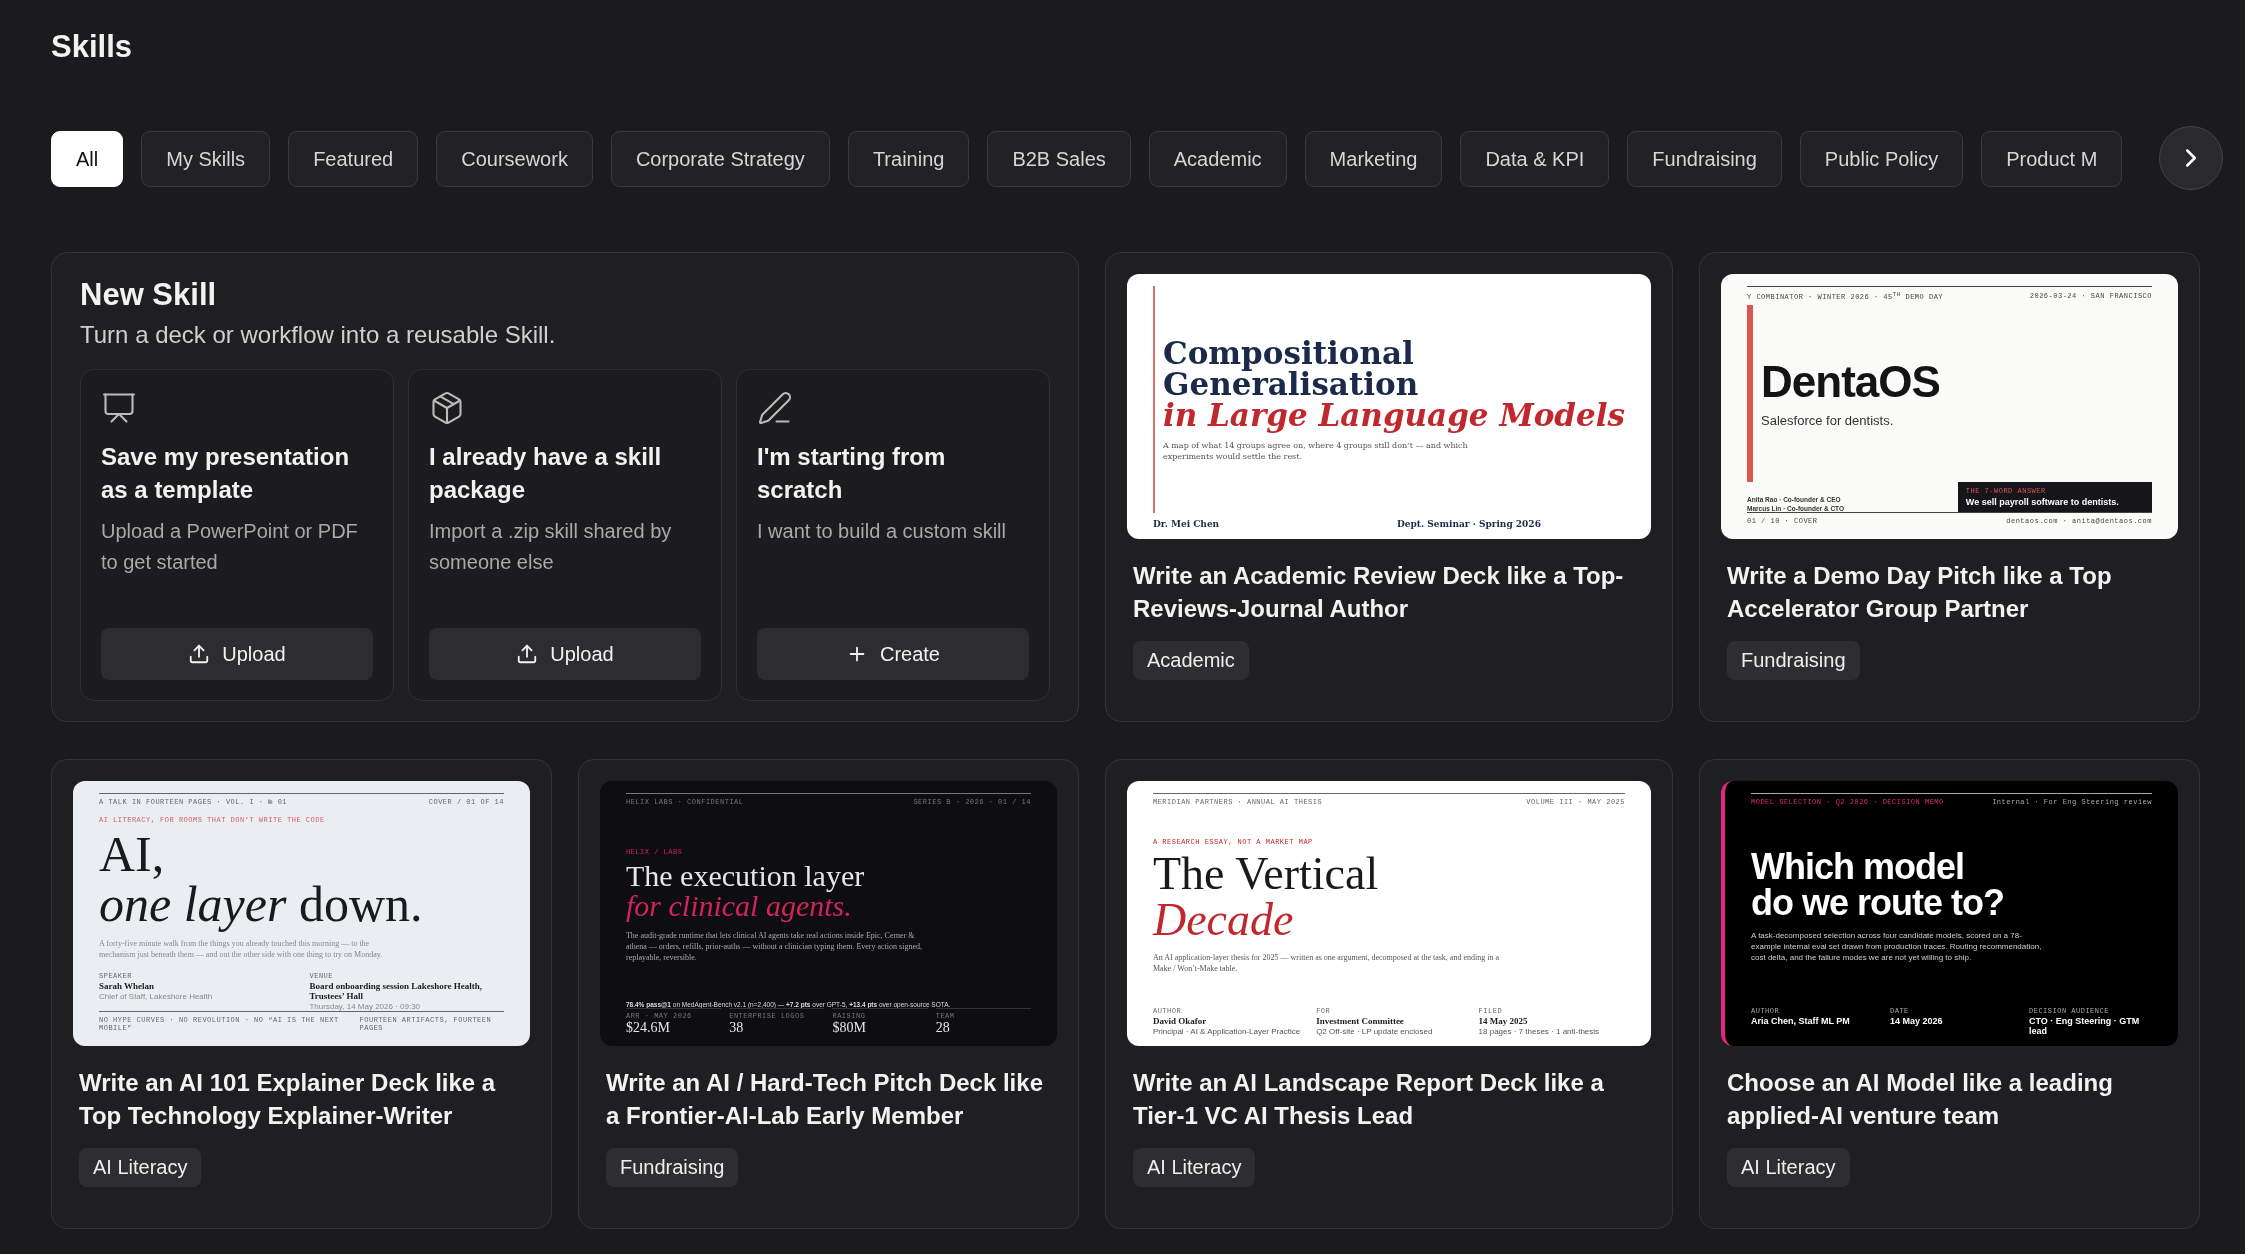  I want to click on option-description: Upload a PowerPoint or PDF to get started, so click(230, 547).